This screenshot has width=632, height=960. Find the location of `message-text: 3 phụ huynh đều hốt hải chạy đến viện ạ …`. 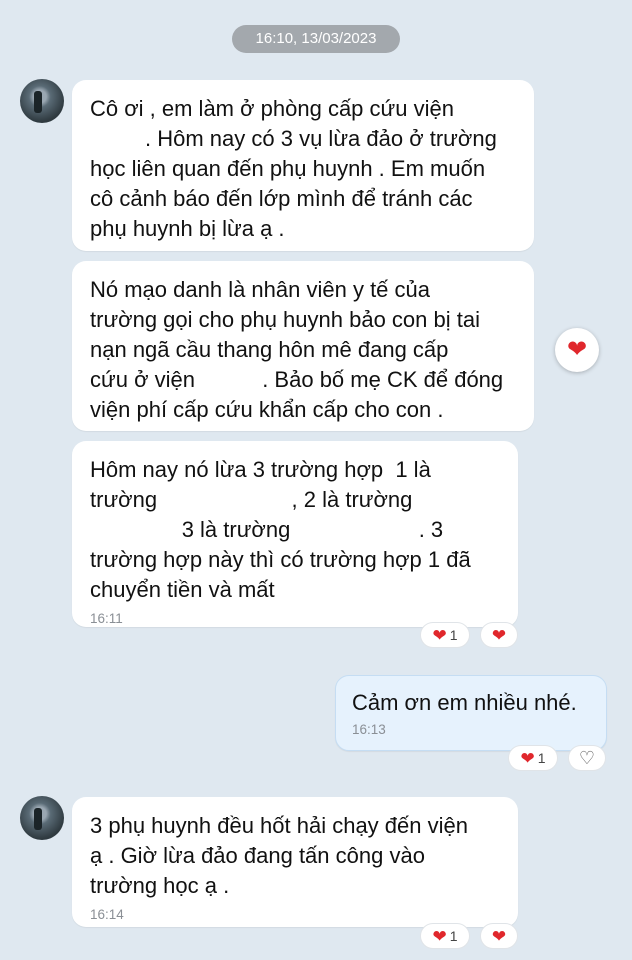

message-text: 3 phụ huynh đều hốt hải chạy đến viện ạ … is located at coordinates (279, 855).